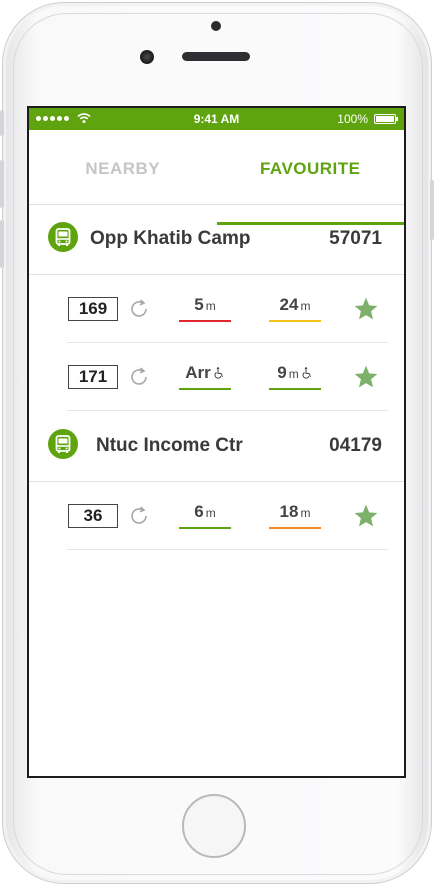 The height and width of the screenshot is (887, 434). I want to click on stop-name: Opp Khatib Camp, so click(170, 238).